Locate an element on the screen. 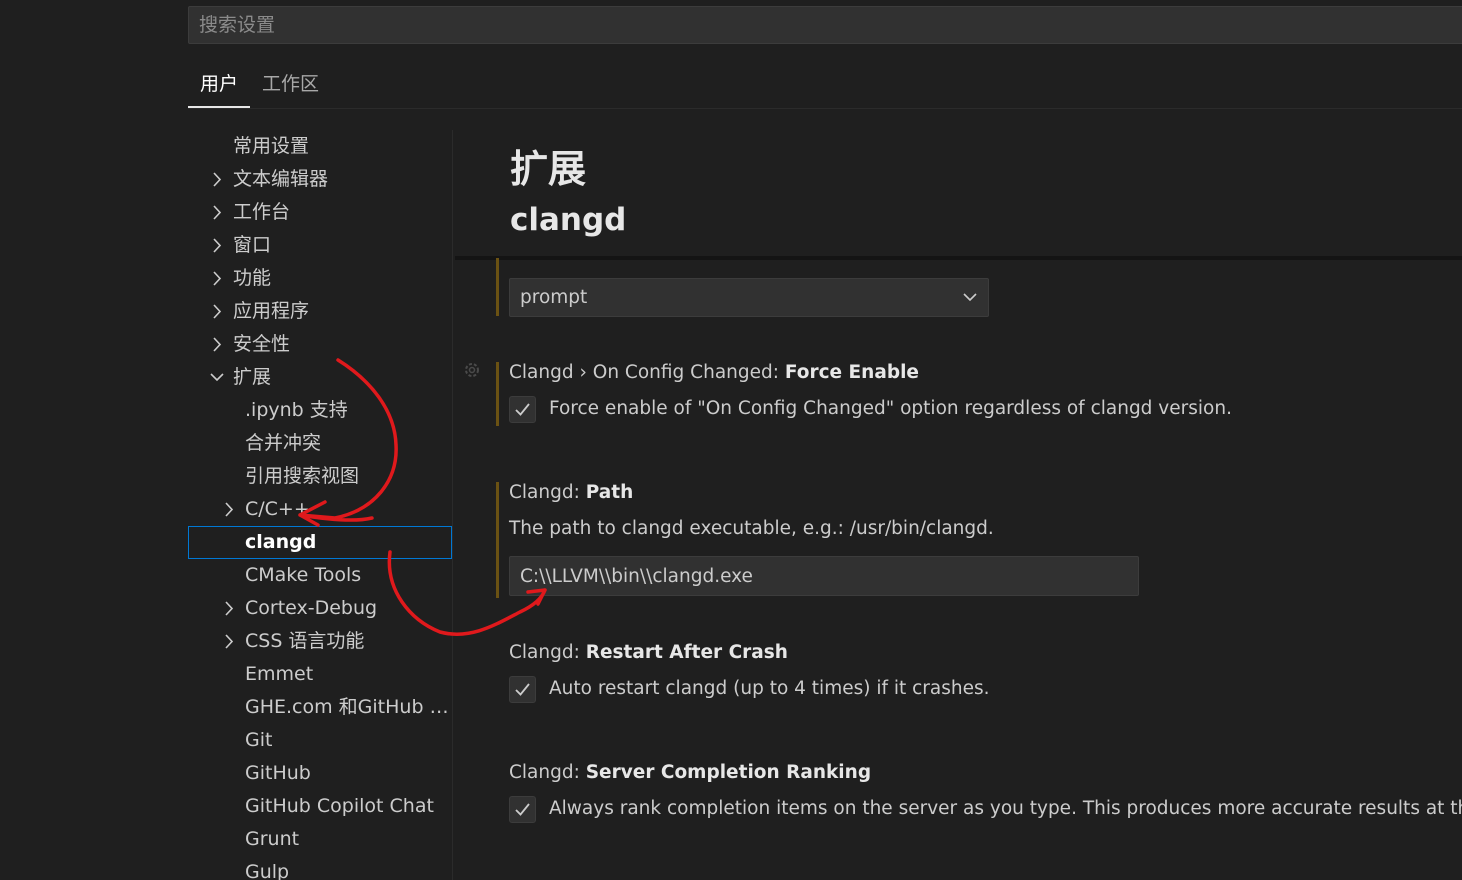 The image size is (1462, 880). toc-item-label: Gulp is located at coordinates (267, 870).